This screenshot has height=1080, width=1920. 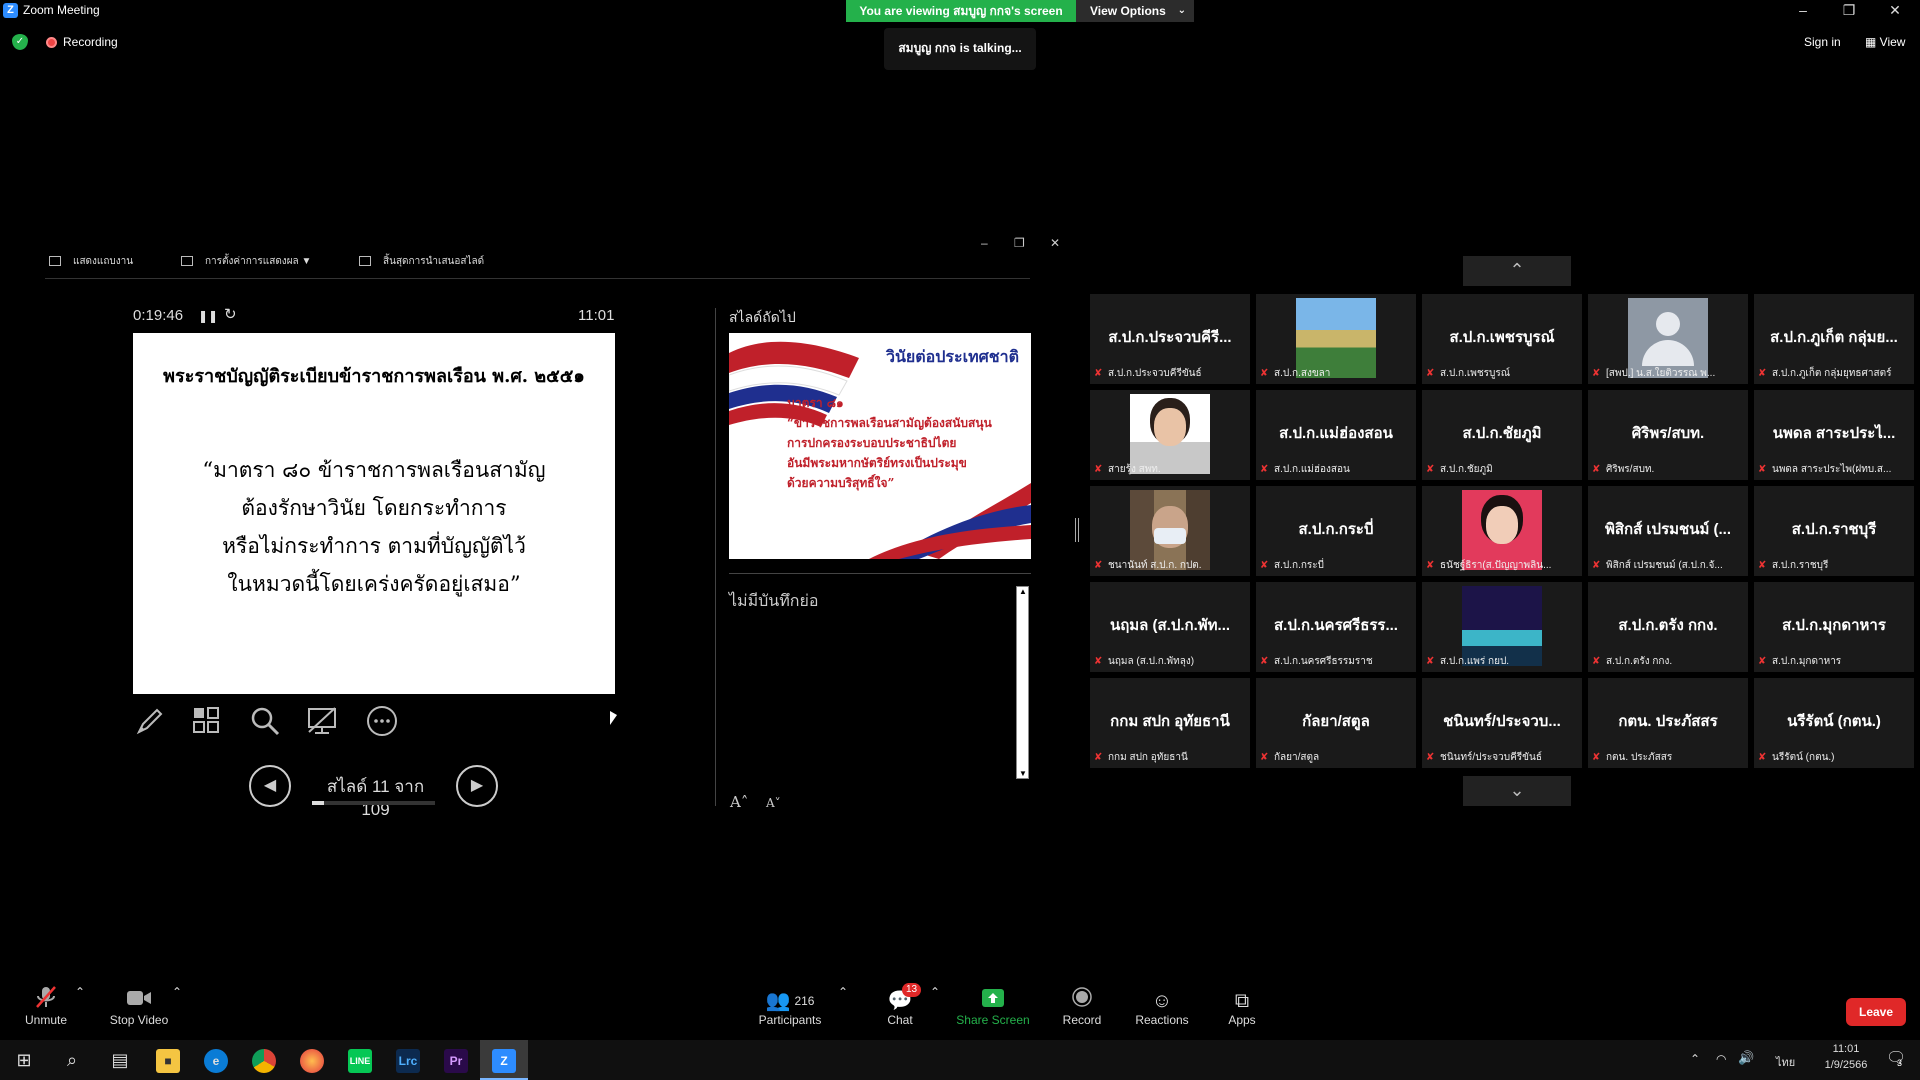 I want to click on black-screen-icon, so click(x=322, y=722).